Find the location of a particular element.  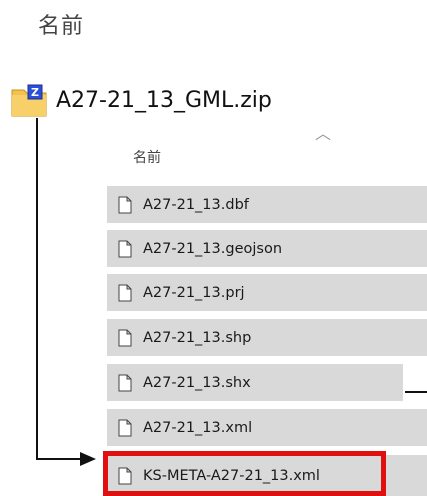

file-row-shp: A27-21_13.shp is located at coordinates (267, 337).